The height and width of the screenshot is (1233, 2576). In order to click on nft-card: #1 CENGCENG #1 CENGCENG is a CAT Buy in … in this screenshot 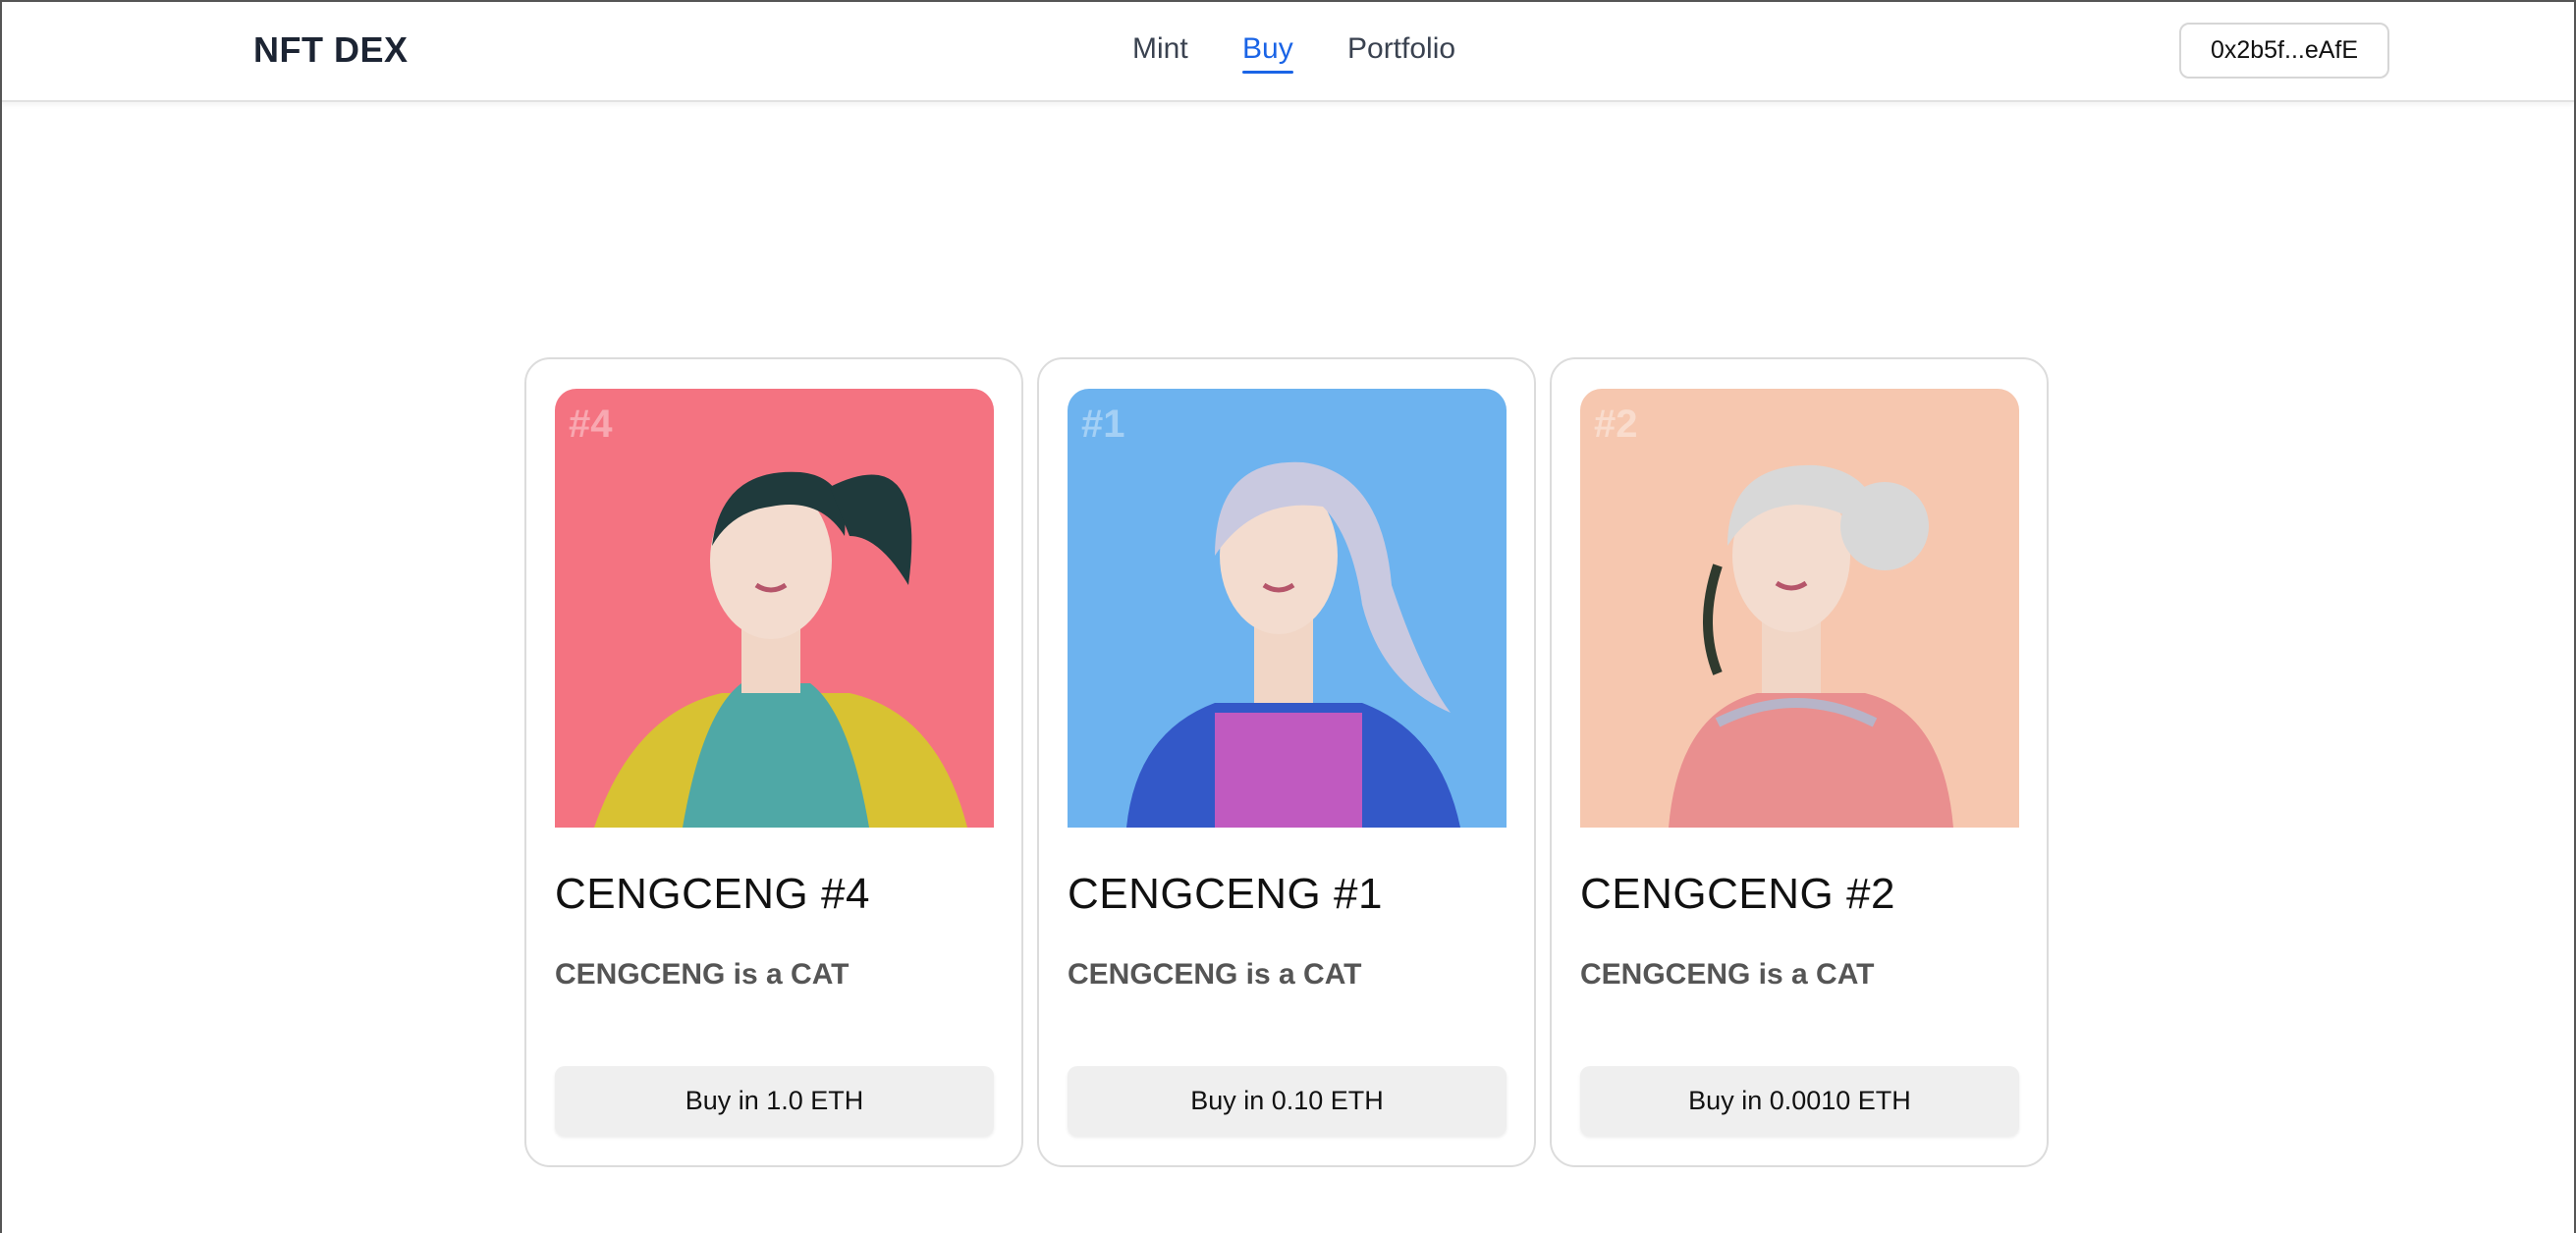, I will do `click(1286, 762)`.